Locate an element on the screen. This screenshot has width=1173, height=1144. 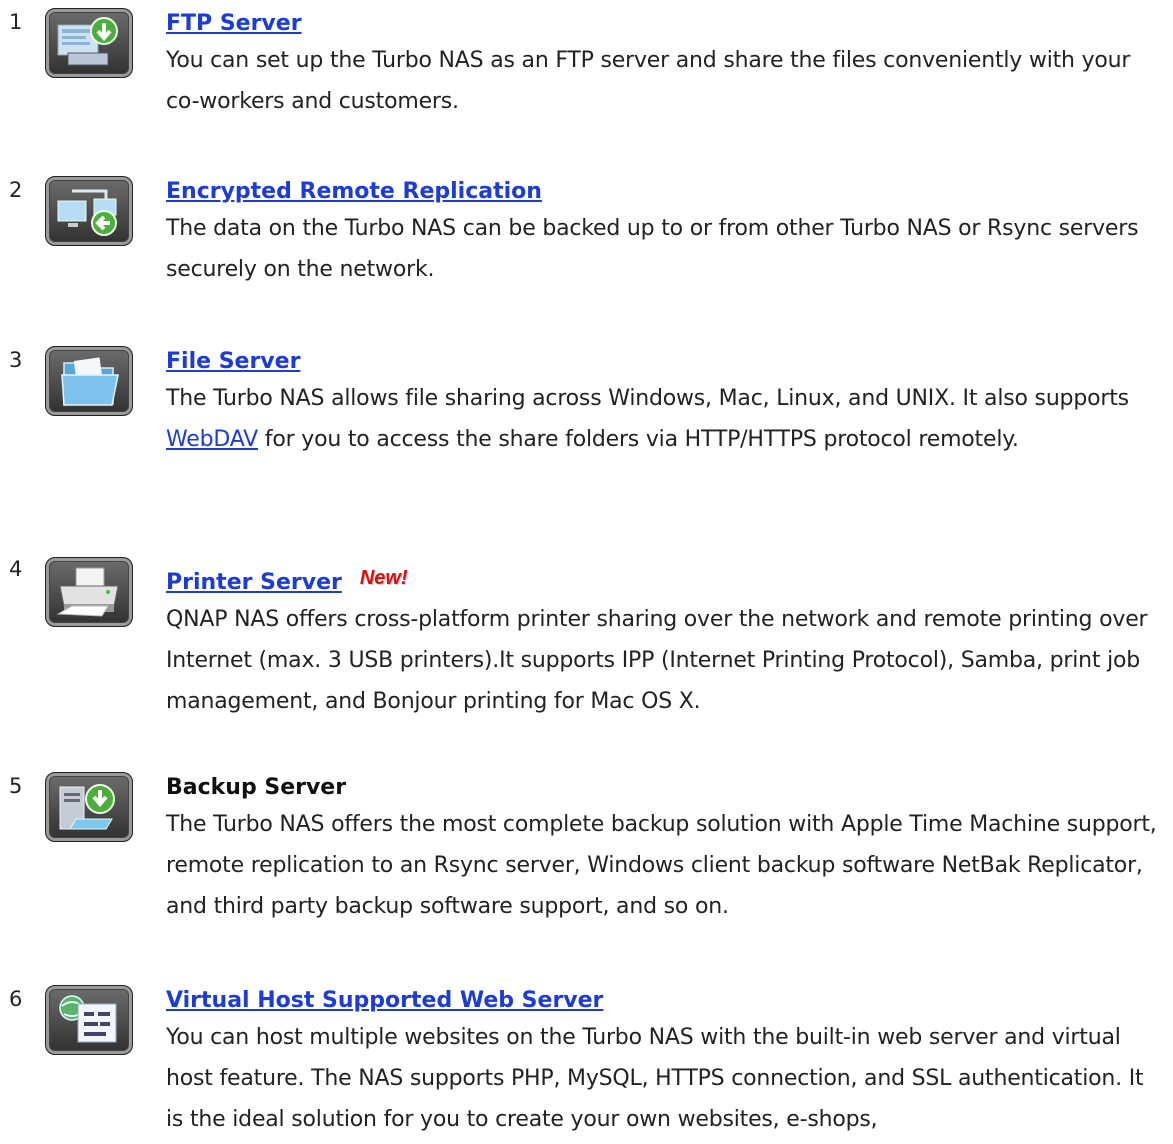
feature-number: 1 is located at coordinates (16, 22).